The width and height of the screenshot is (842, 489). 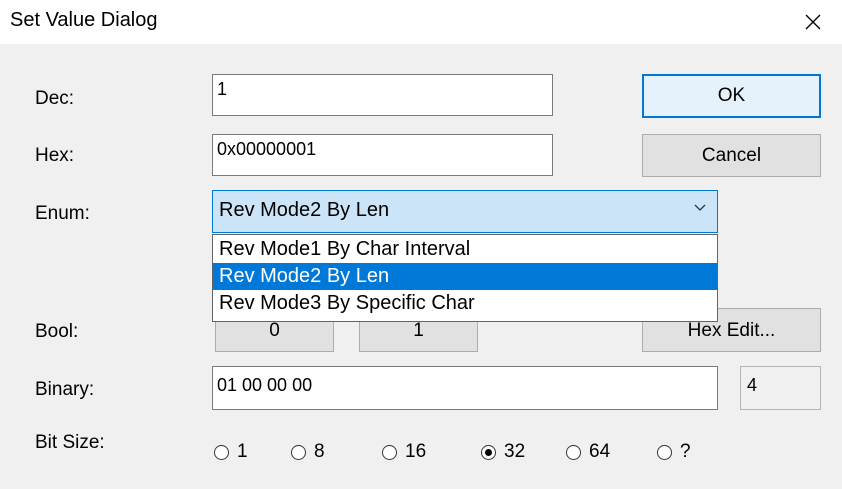 I want to click on enum-selected-value: Rev Mode2 By Len, so click(x=304, y=210).